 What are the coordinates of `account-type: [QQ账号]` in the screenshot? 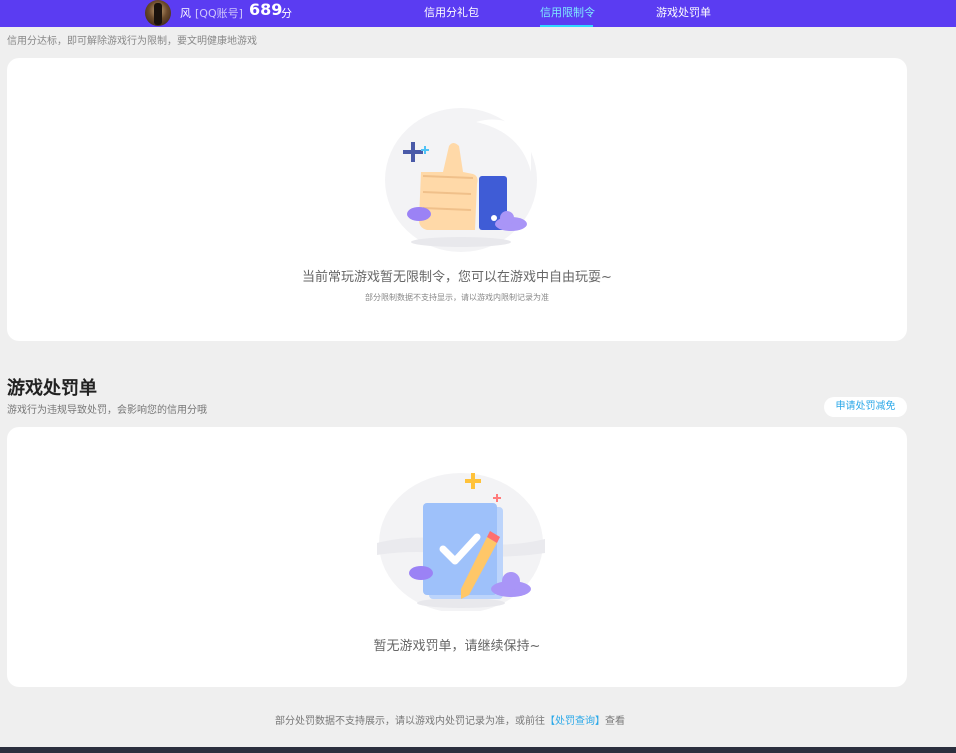 It's located at (219, 13).